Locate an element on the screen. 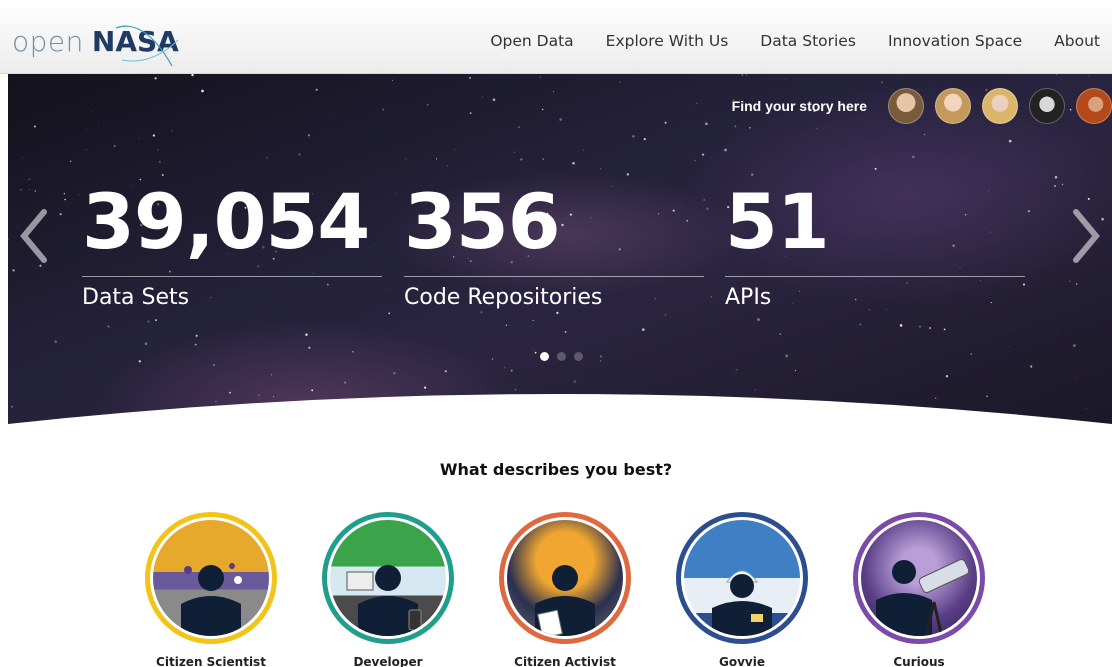 The width and height of the screenshot is (1112, 667). persona-label: Curious is located at coordinates (919, 661).